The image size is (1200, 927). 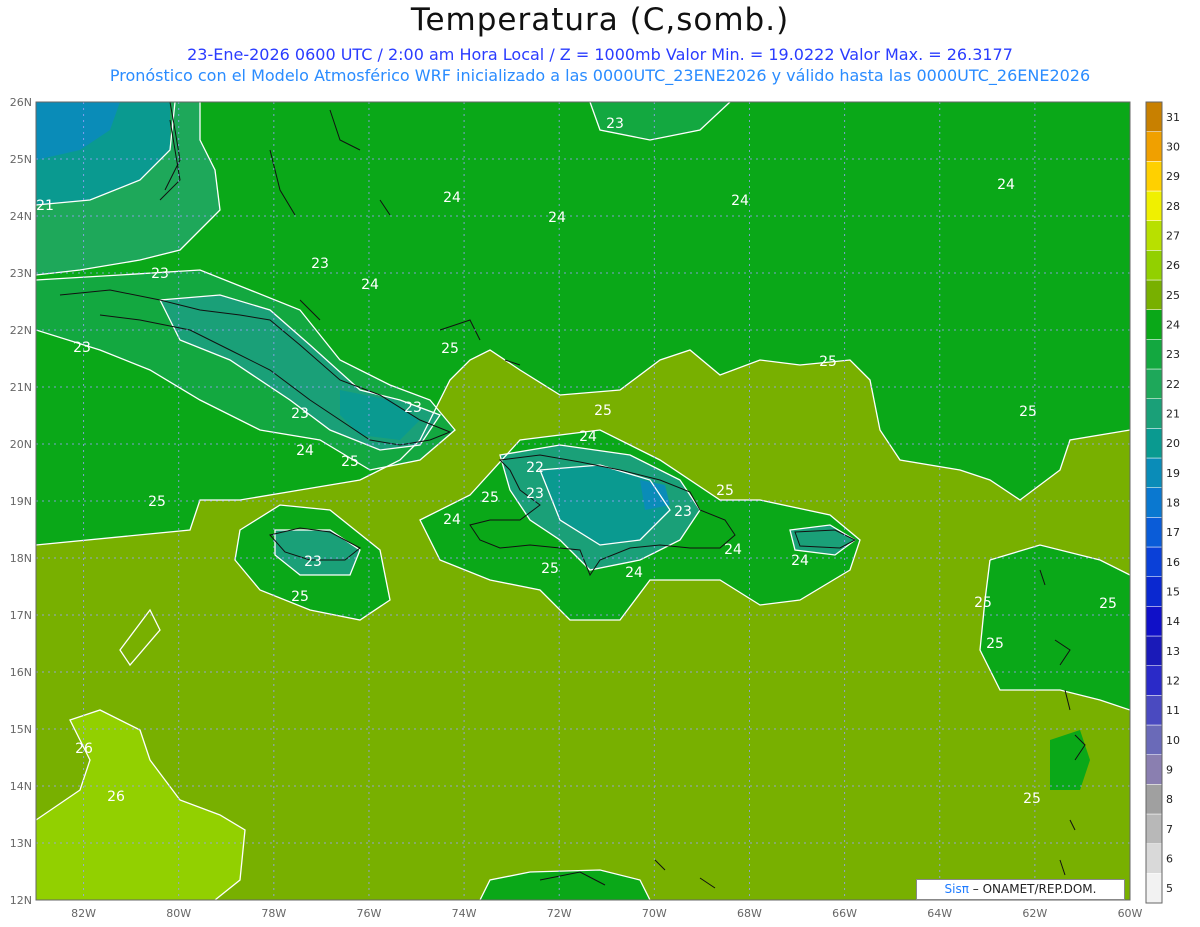 What do you see at coordinates (1173, 592) in the screenshot?
I see `colorbar-label: 15` at bounding box center [1173, 592].